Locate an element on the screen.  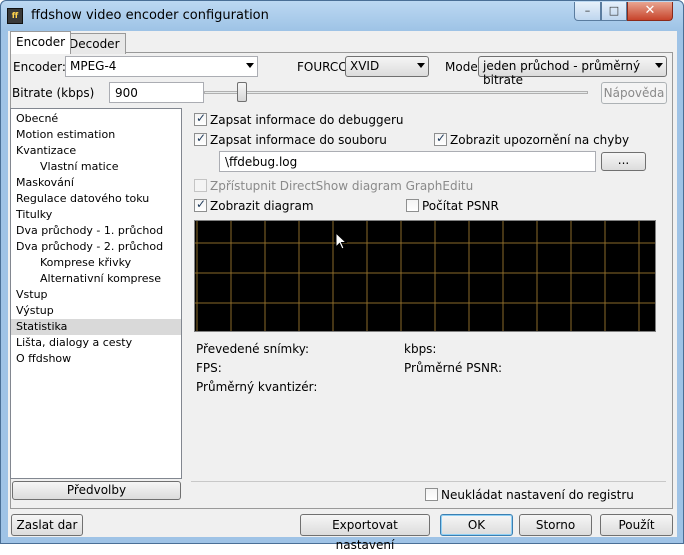
tree-item-label: Titulky is located at coordinates (34, 214).